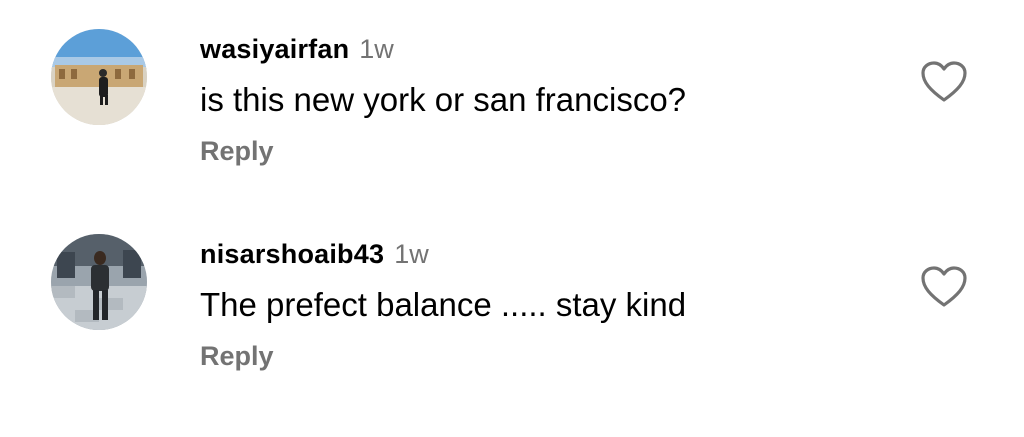 This screenshot has height=437, width=1024. What do you see at coordinates (443, 99) in the screenshot?
I see `comment-text: is this new york or san francisco?` at bounding box center [443, 99].